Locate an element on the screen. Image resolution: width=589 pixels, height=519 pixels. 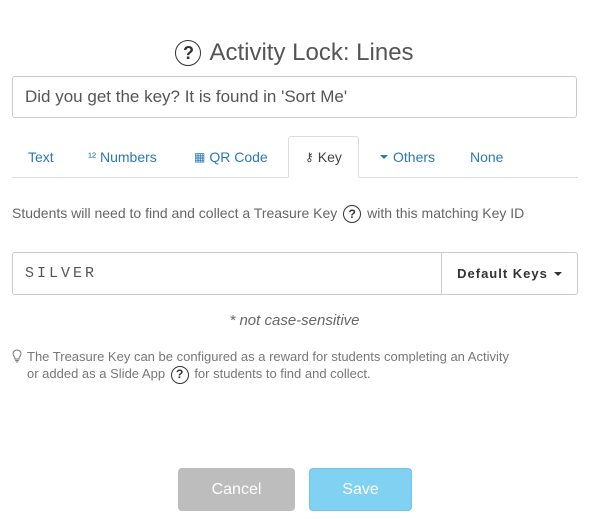
qr-code-icon: ▦ is located at coordinates (200, 156).